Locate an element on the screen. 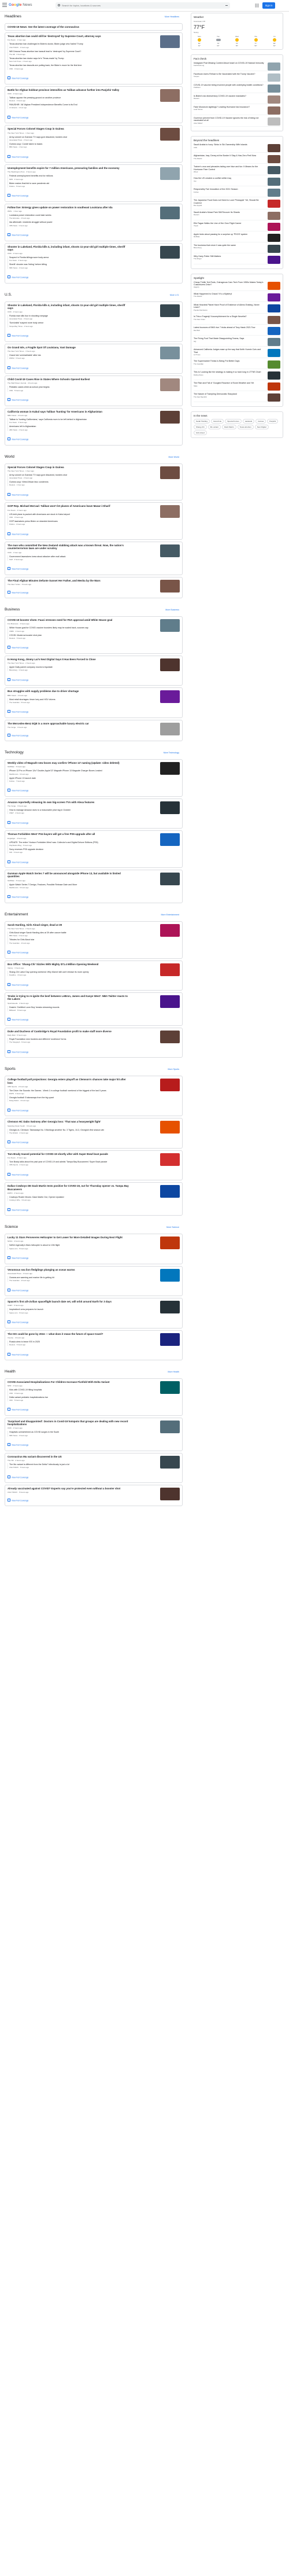  topic-chip: Shang-Chi is located at coordinates (200, 427).